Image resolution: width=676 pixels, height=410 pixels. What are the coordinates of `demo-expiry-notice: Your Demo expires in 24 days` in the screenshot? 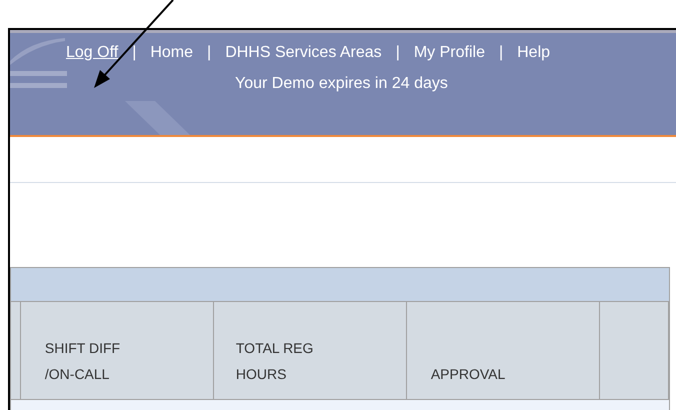 It's located at (342, 84).